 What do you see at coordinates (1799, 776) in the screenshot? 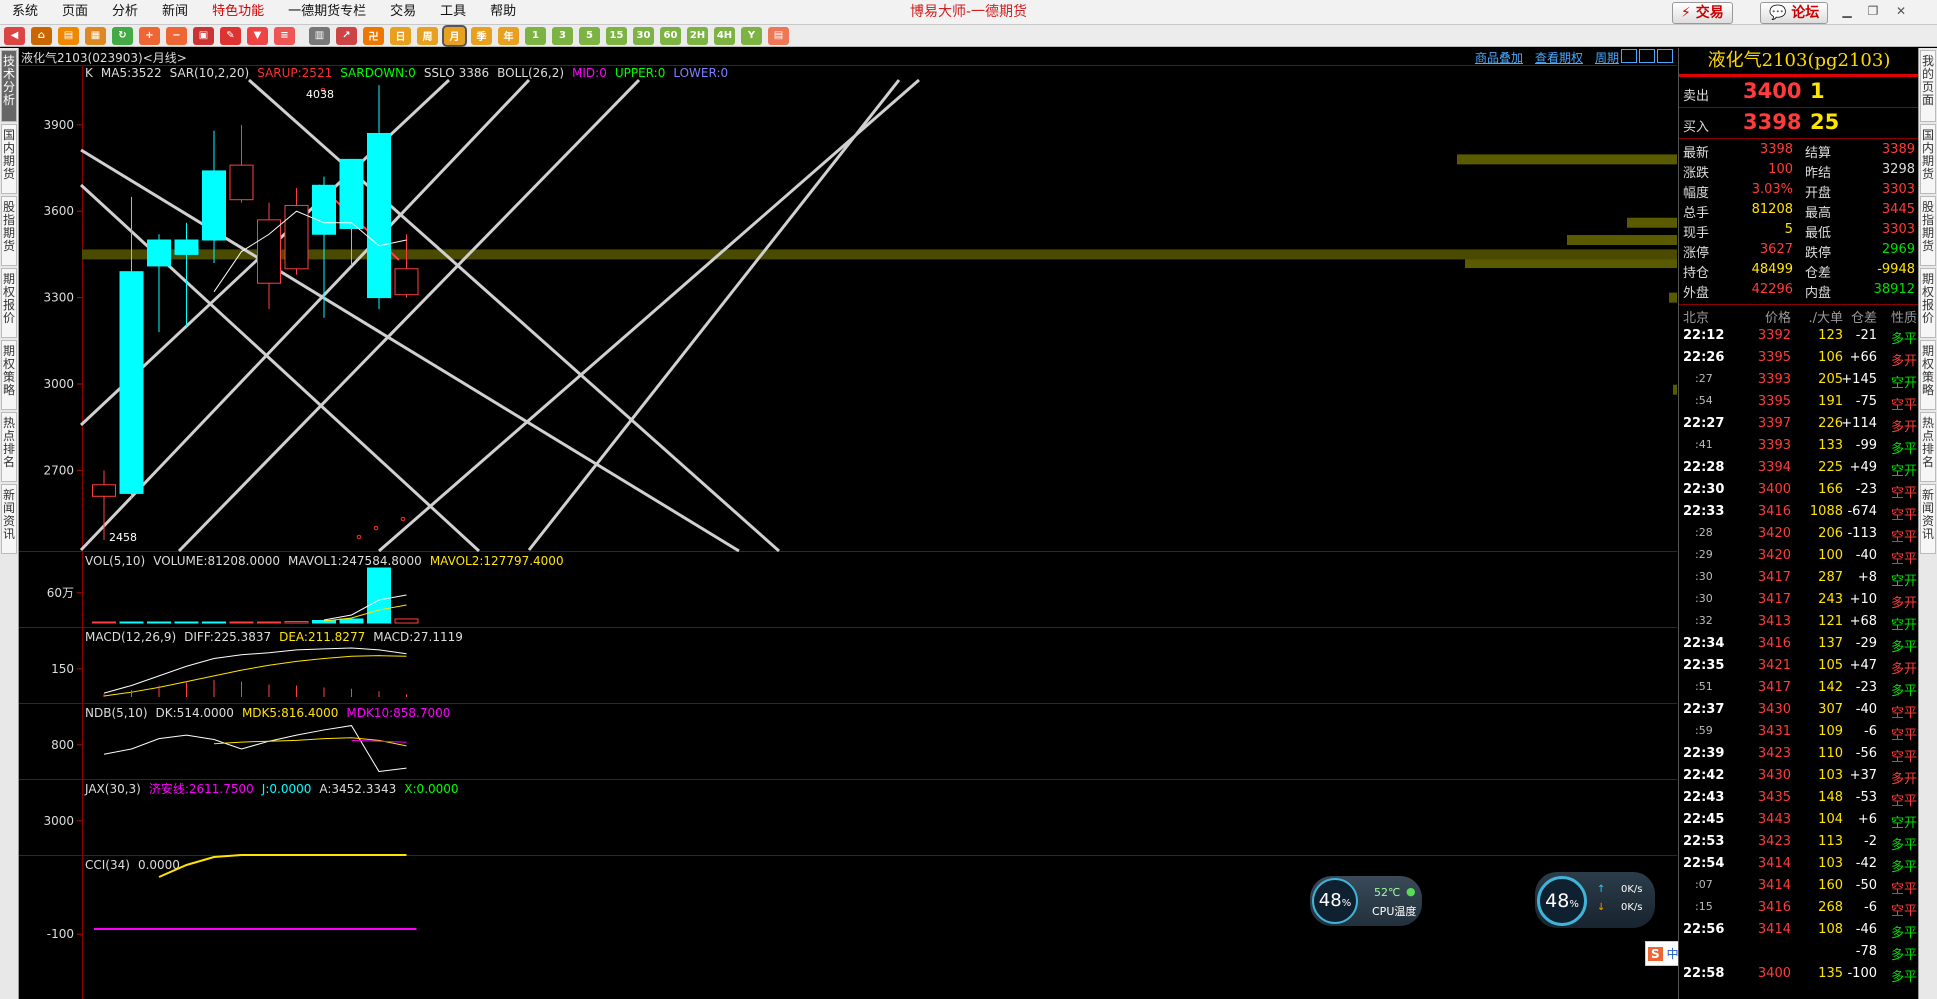
I see `tick-row: 22:42 3430 103 +37 多开` at bounding box center [1799, 776].